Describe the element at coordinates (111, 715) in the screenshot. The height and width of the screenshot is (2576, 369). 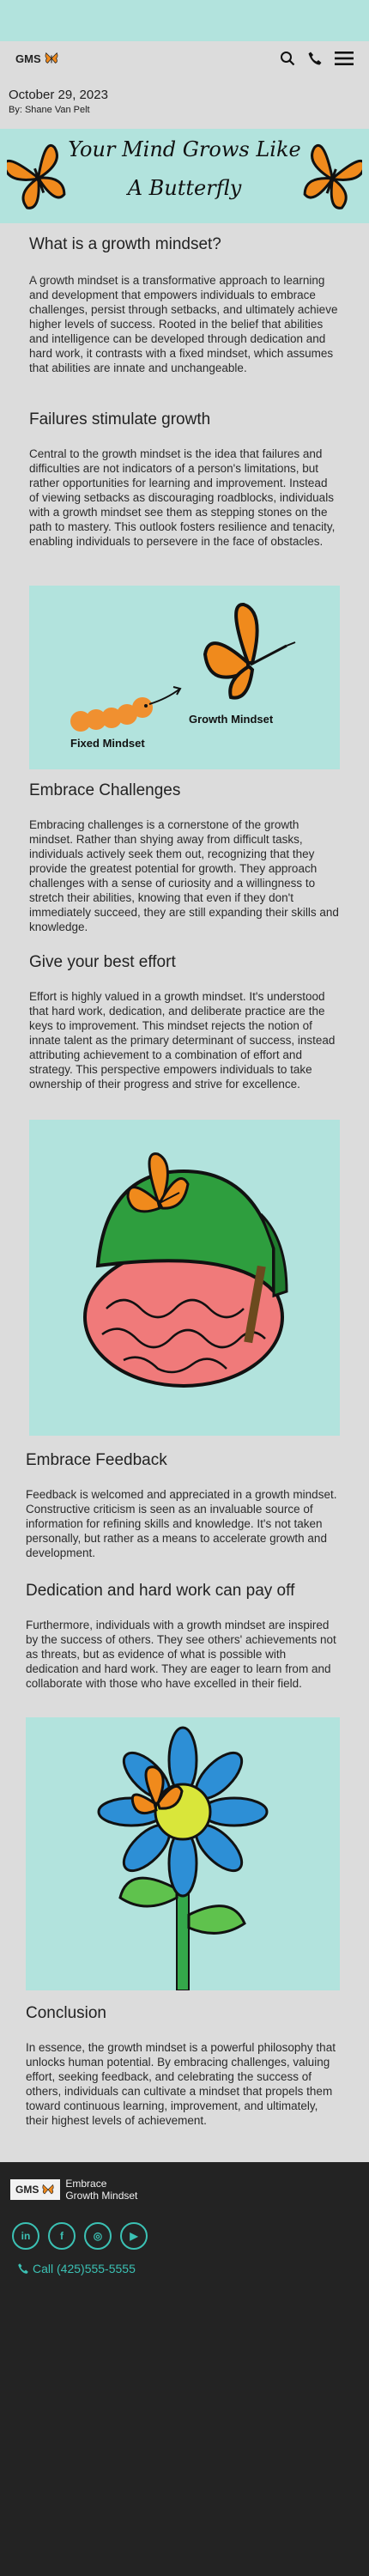
I see `caterpillar-icon` at that location.